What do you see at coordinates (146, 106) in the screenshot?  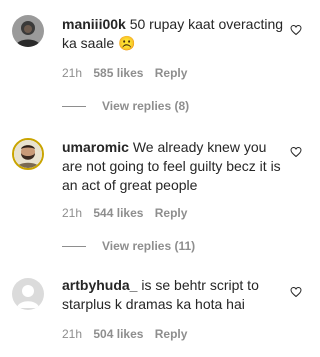 I see `view-replies-label: View replies (8)` at bounding box center [146, 106].